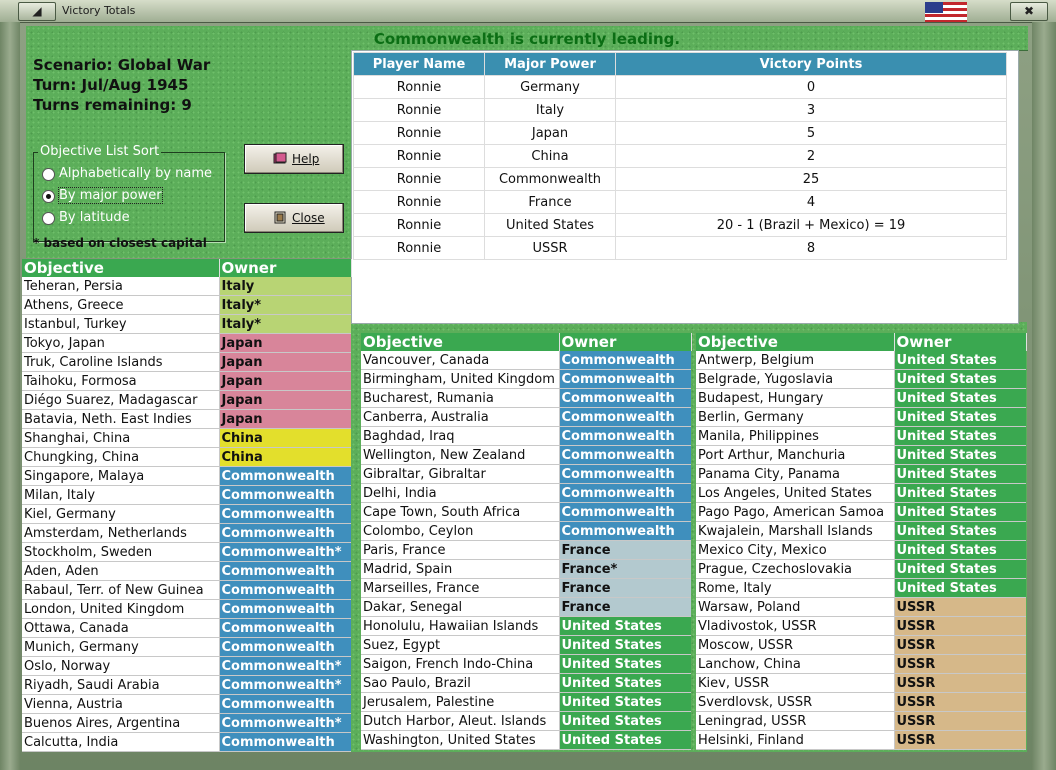 This screenshot has width=1056, height=770. What do you see at coordinates (861, 531) in the screenshot?
I see `objective-row: Kwajalein, Marshall Islands United States` at bounding box center [861, 531].